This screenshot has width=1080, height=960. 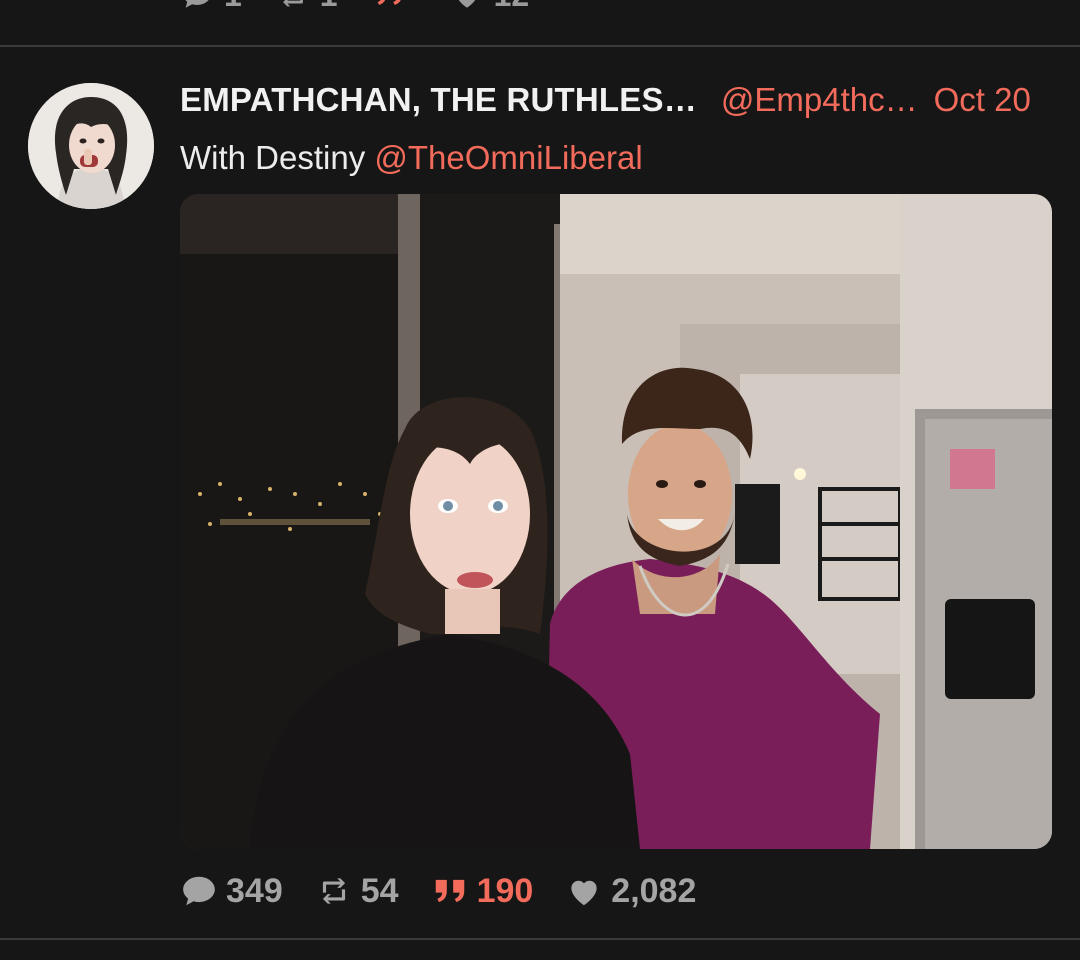 I want to click on prev-like-stat: 12, so click(x=490, y=7).